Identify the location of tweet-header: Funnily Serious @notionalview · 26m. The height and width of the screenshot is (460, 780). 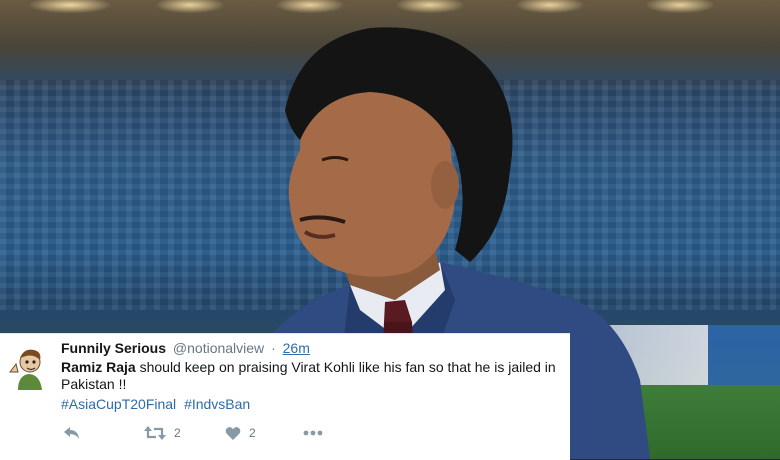
(185, 348).